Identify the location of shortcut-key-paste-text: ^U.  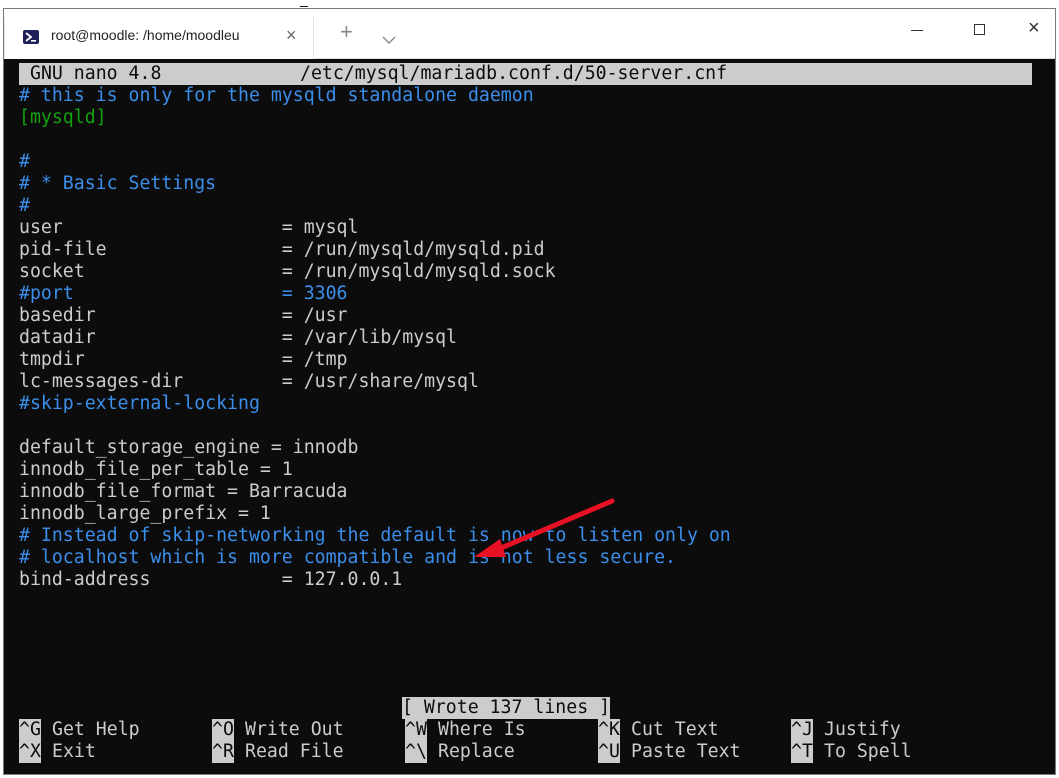
(609, 752).